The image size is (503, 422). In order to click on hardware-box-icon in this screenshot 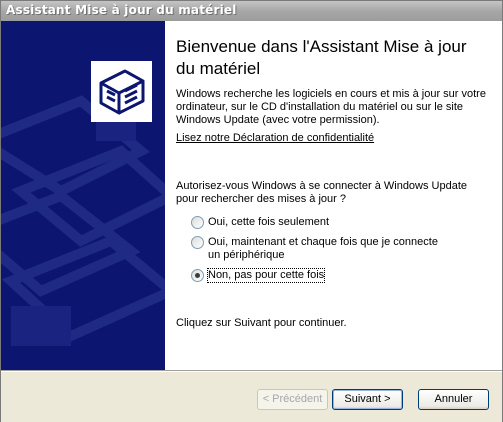, I will do `click(121, 91)`.